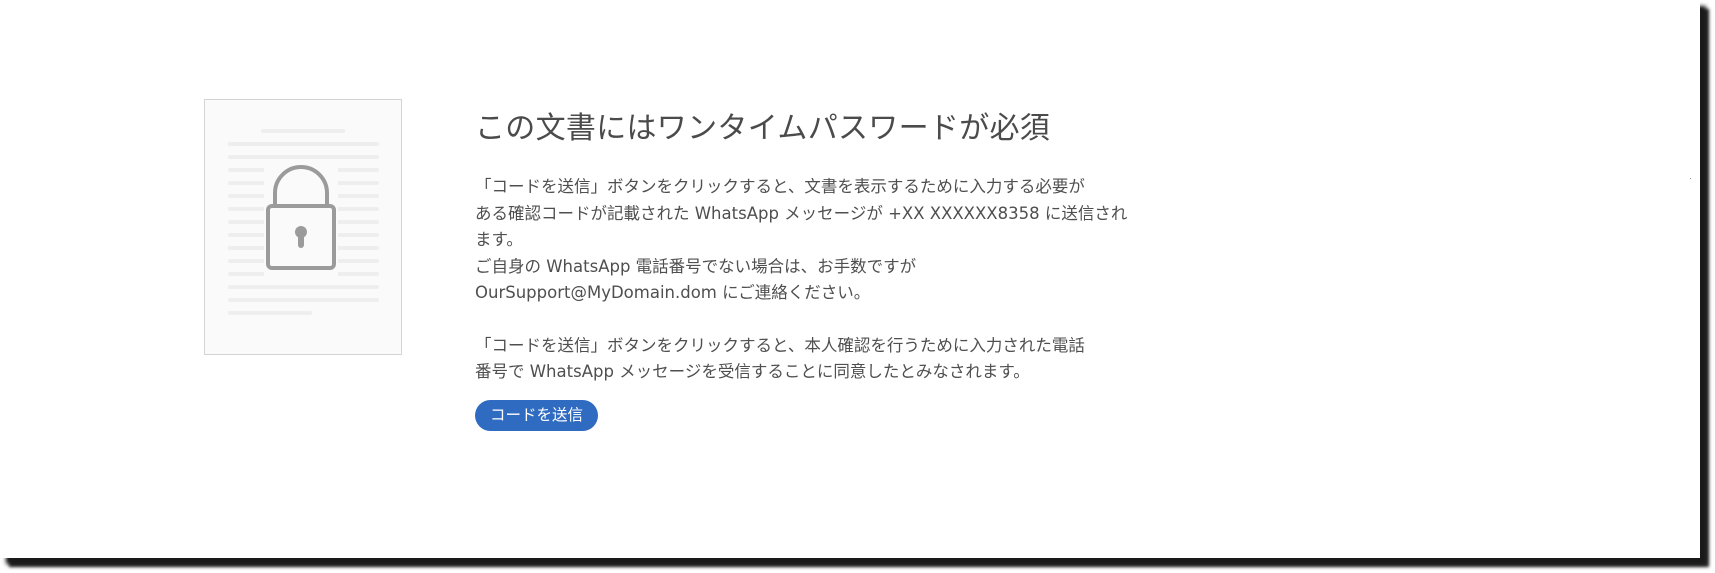  Describe the element at coordinates (301, 222) in the screenshot. I see `padlock-icon` at that location.